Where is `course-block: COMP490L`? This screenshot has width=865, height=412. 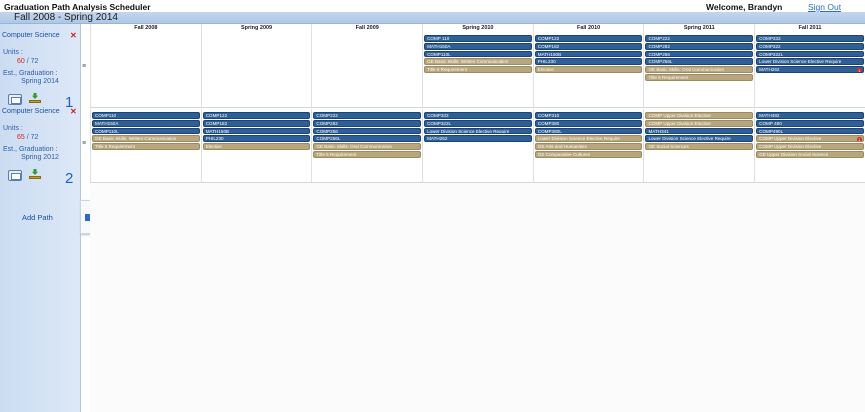 course-block: COMP490L is located at coordinates (810, 131).